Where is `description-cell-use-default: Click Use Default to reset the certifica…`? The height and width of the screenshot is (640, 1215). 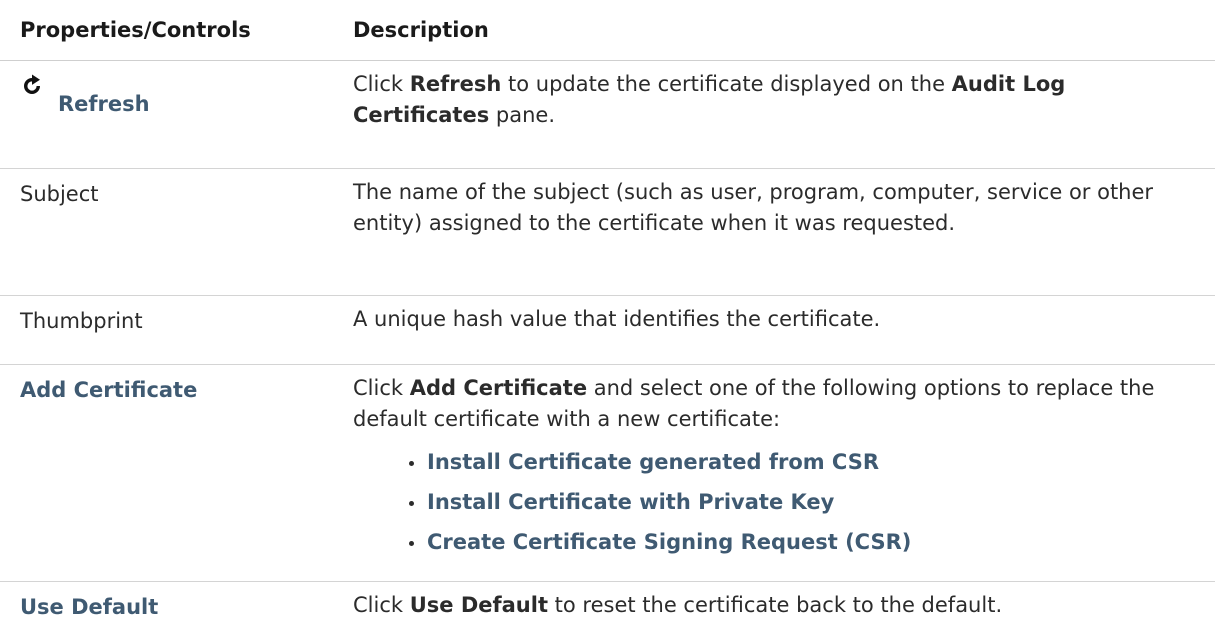
description-cell-use-default: Click Use Default to reset the certifica… is located at coordinates (774, 611).